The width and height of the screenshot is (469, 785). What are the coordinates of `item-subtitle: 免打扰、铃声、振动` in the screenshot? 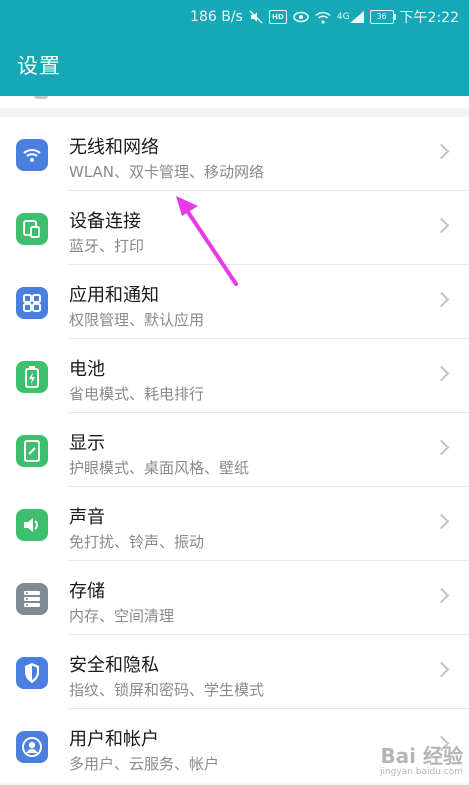 It's located at (137, 542).